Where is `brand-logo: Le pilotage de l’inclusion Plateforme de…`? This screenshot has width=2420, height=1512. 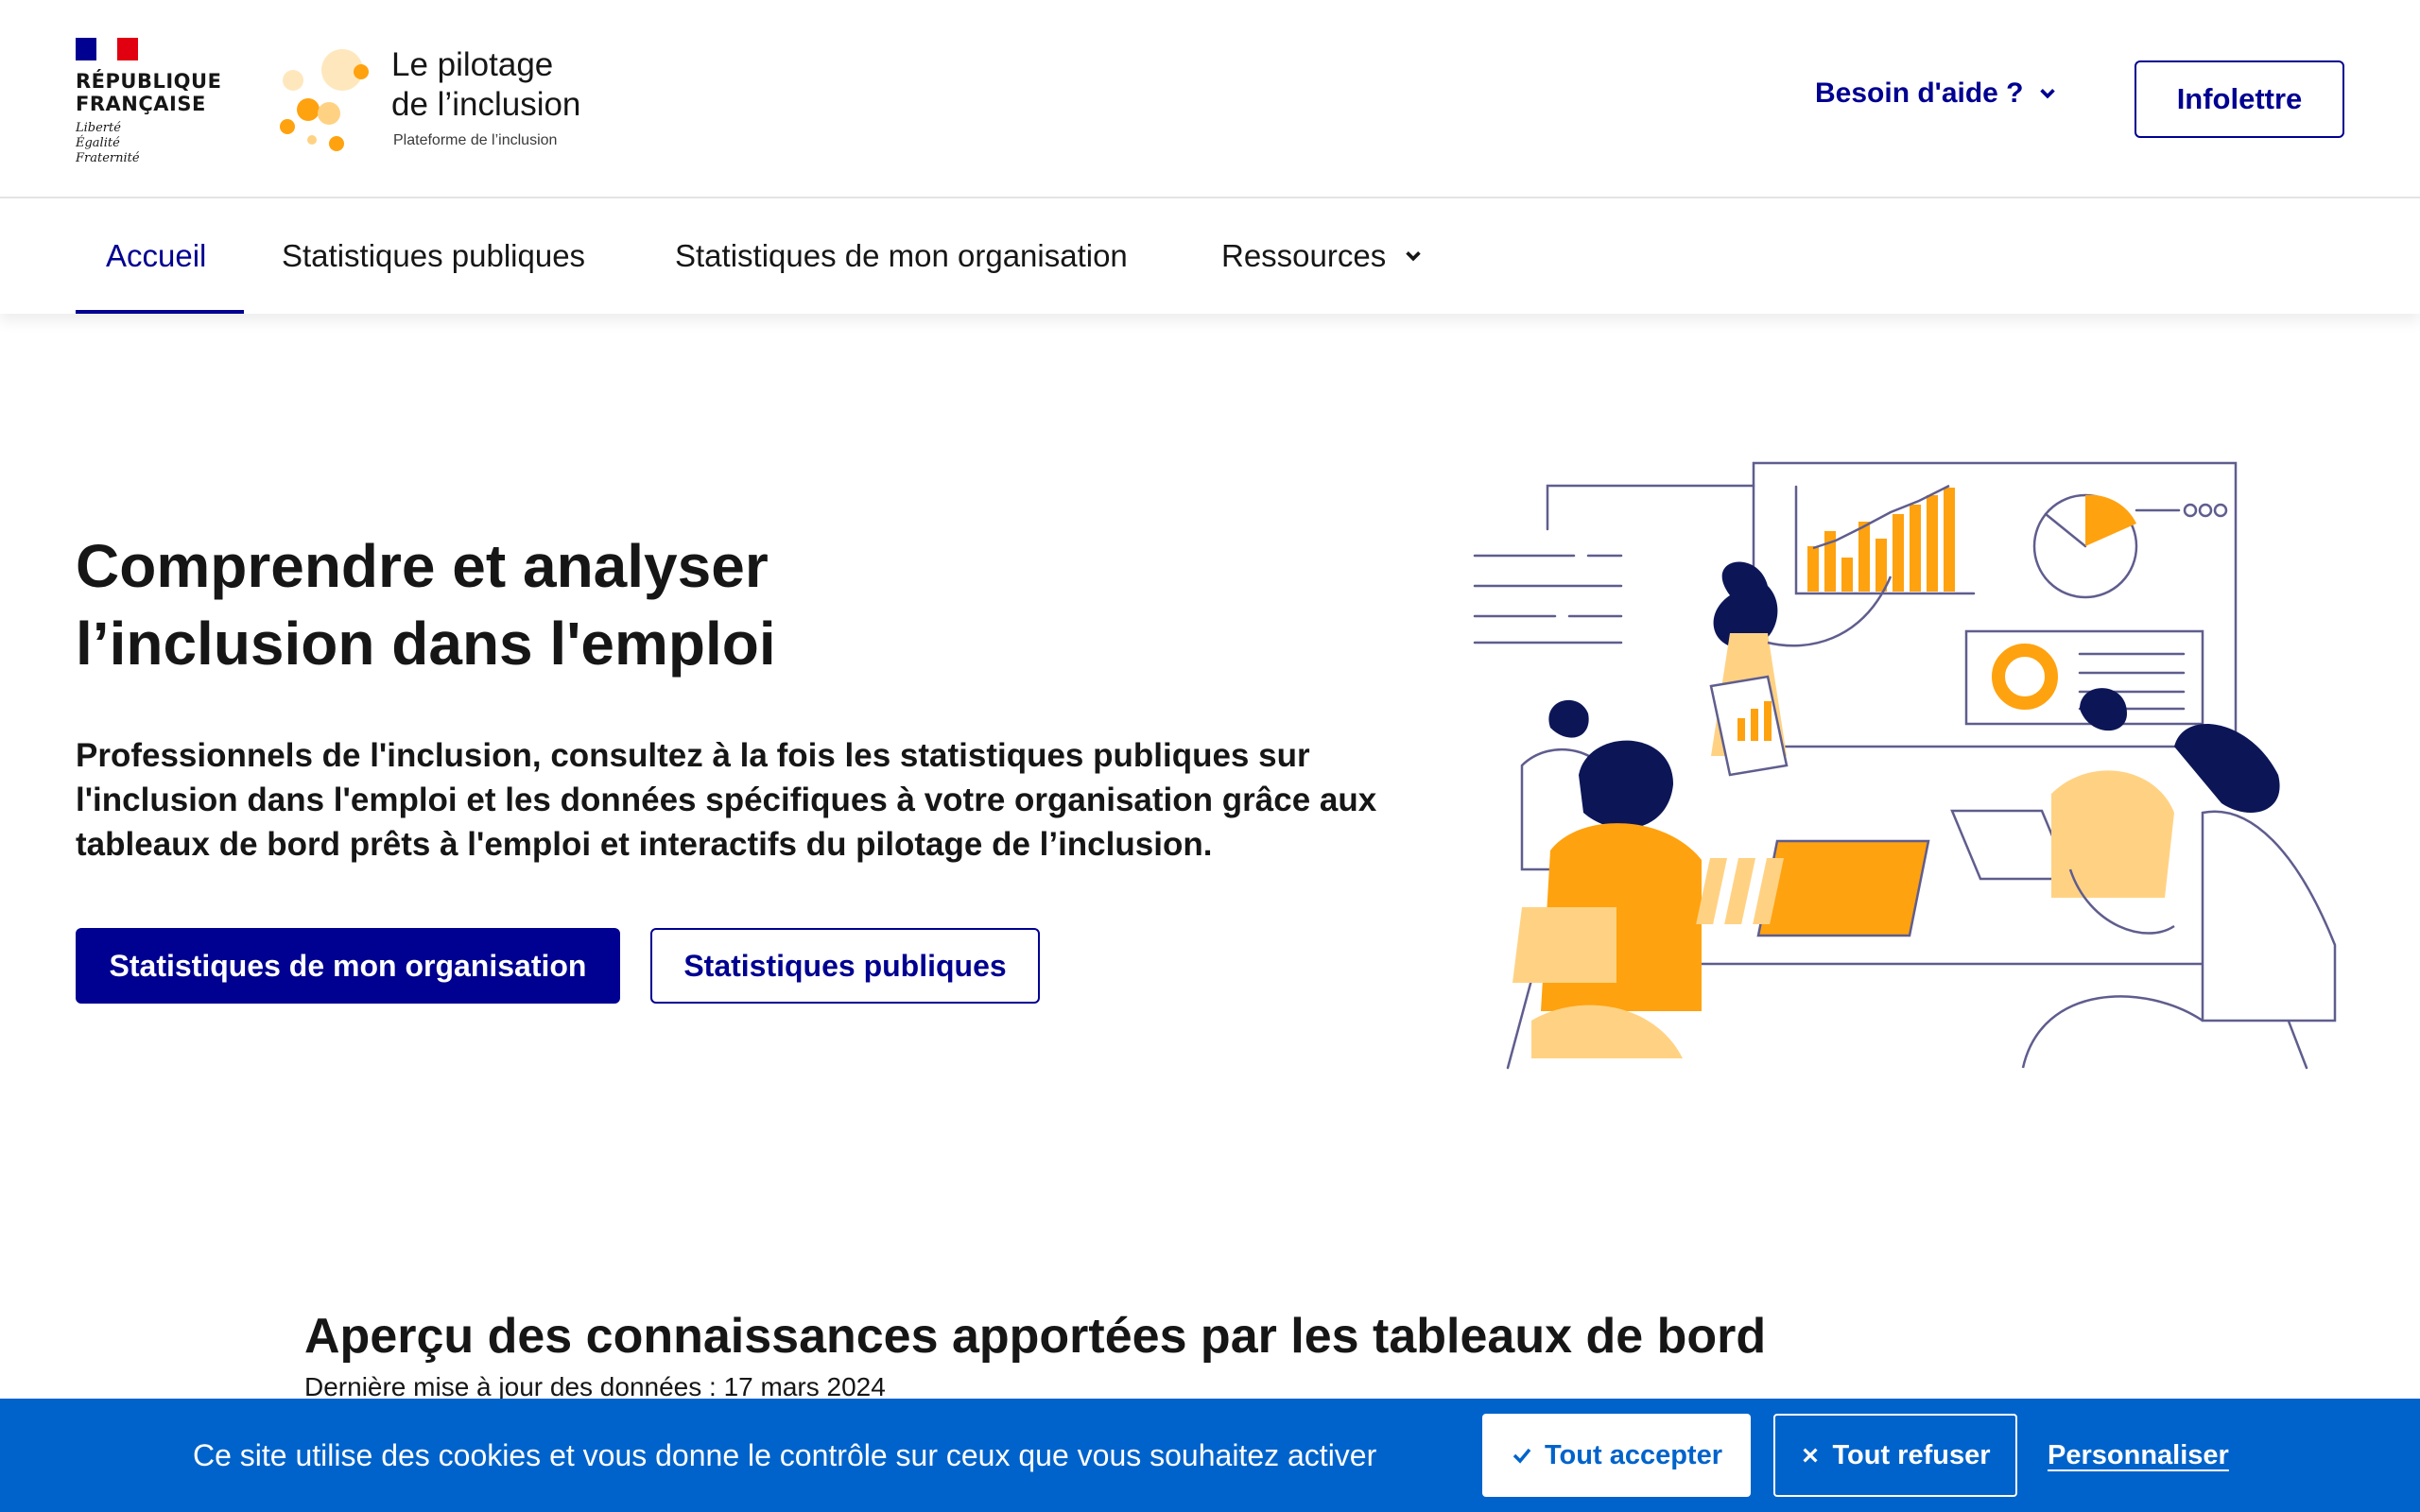
brand-logo: Le pilotage de l’inclusion Plateforme de… is located at coordinates (465, 102).